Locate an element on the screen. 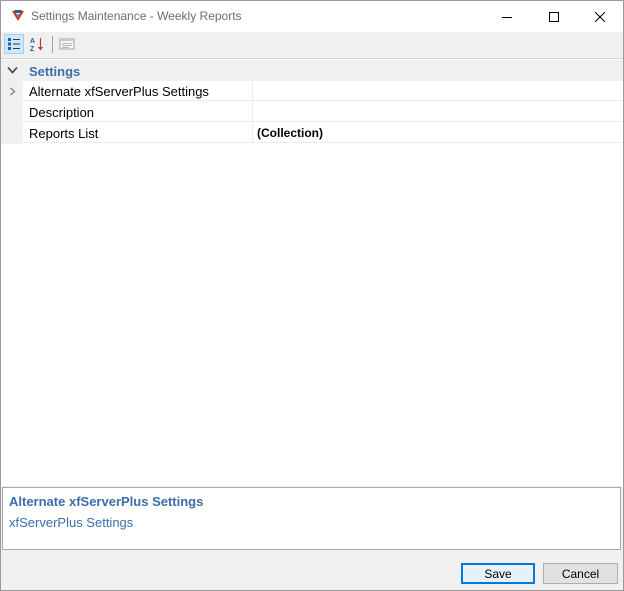 This screenshot has height=591, width=624. categorized-button is located at coordinates (14, 44).